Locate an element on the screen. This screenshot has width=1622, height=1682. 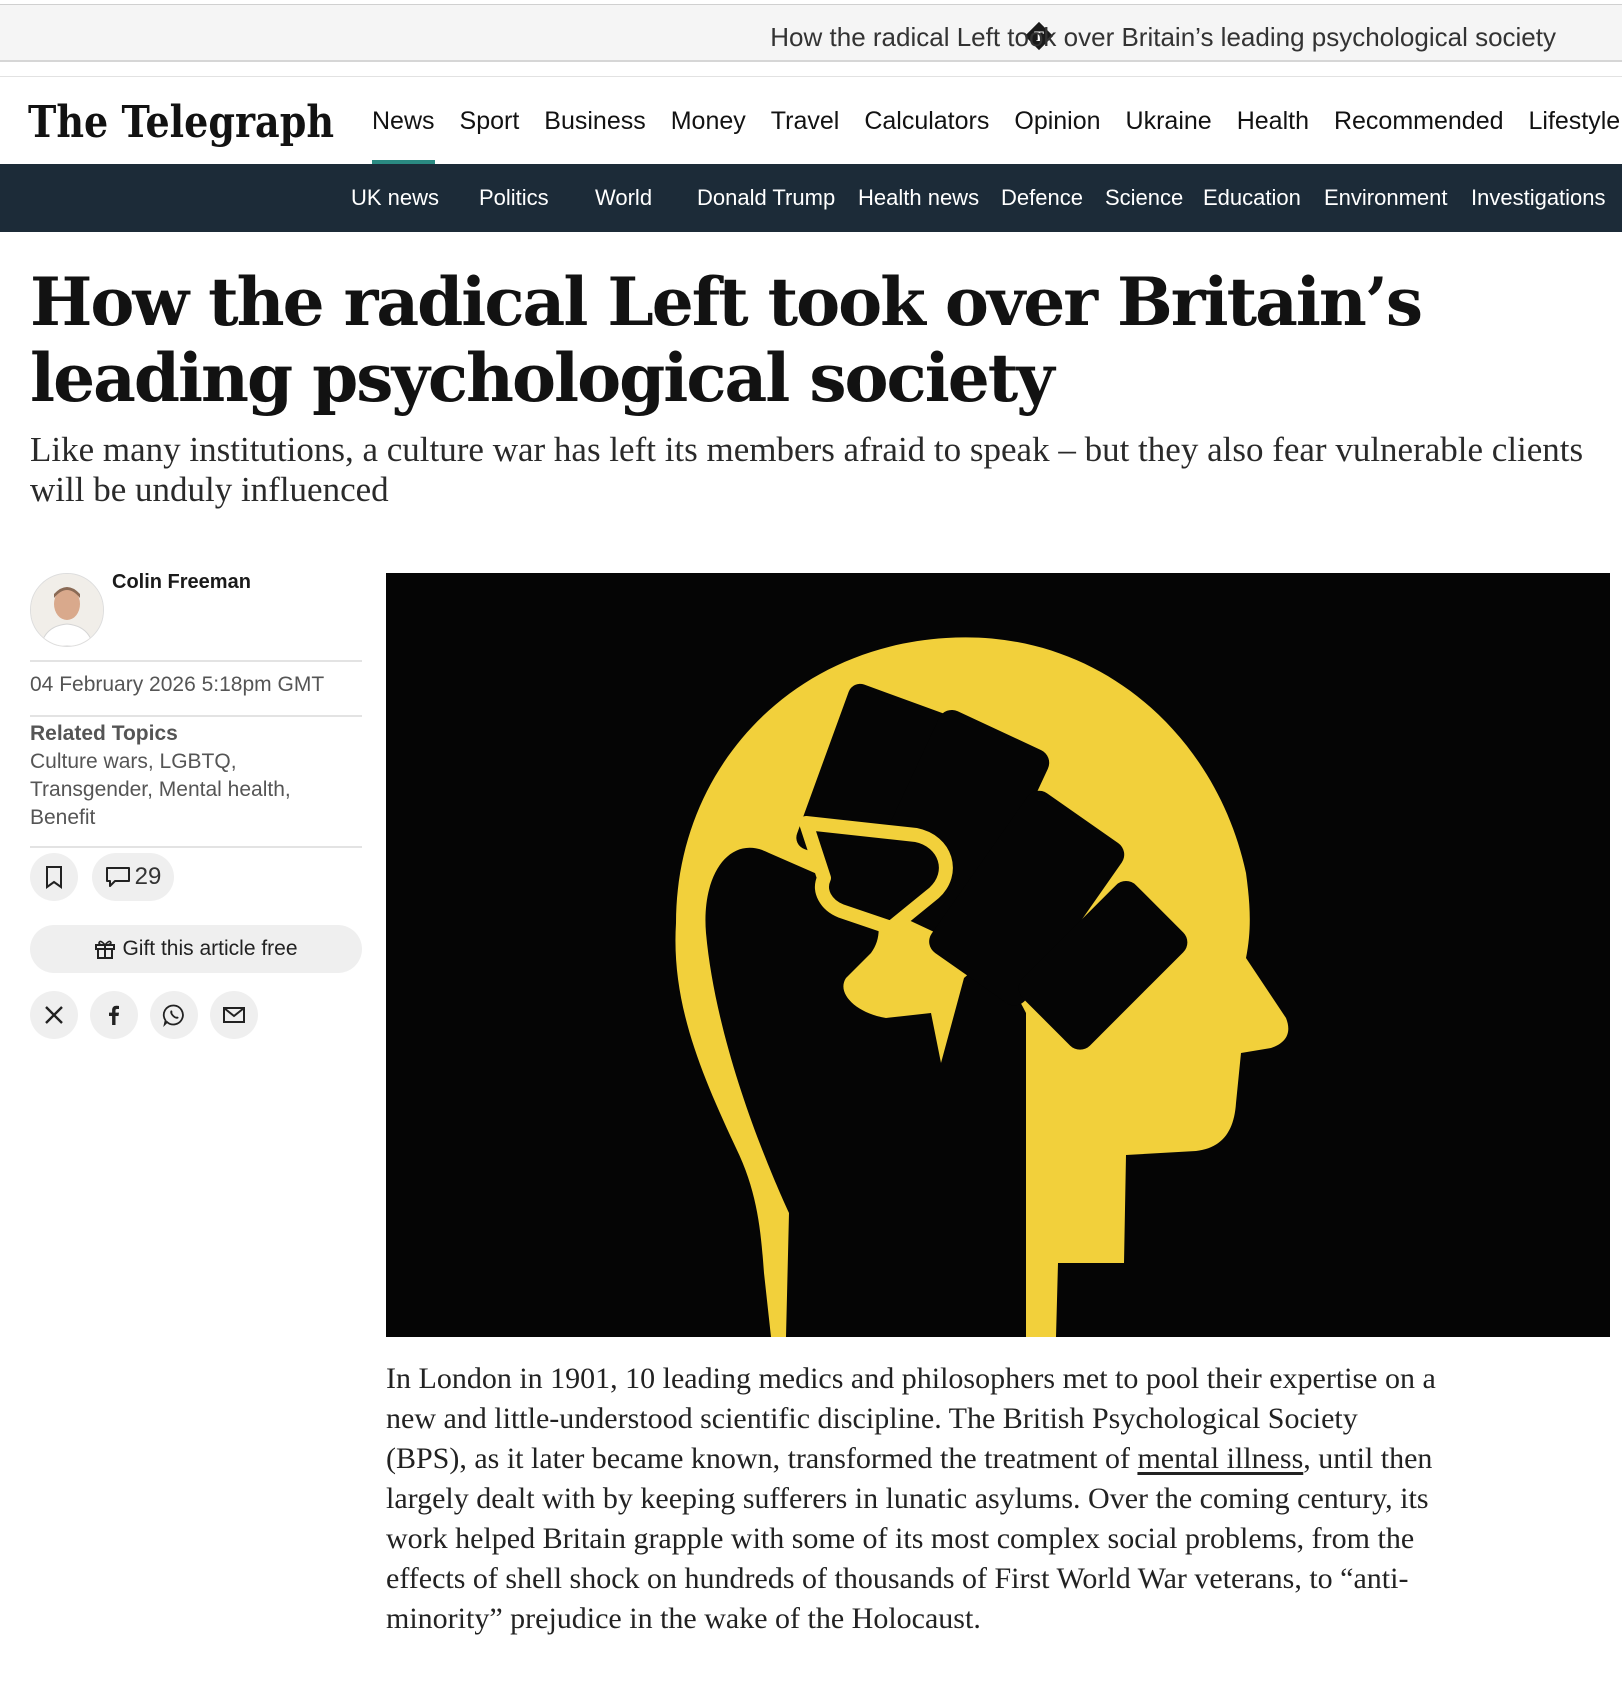
nav-sport: Sport is located at coordinates (490, 121).